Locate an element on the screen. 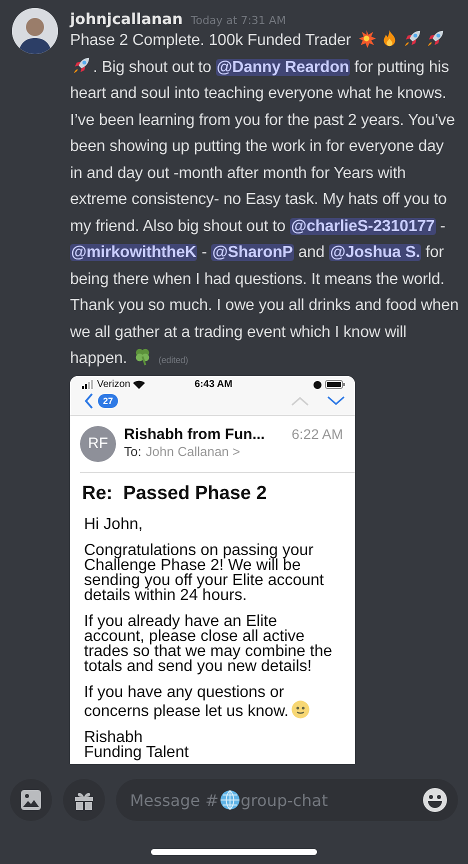  timestamp: Today at 7:31 AM is located at coordinates (238, 20).